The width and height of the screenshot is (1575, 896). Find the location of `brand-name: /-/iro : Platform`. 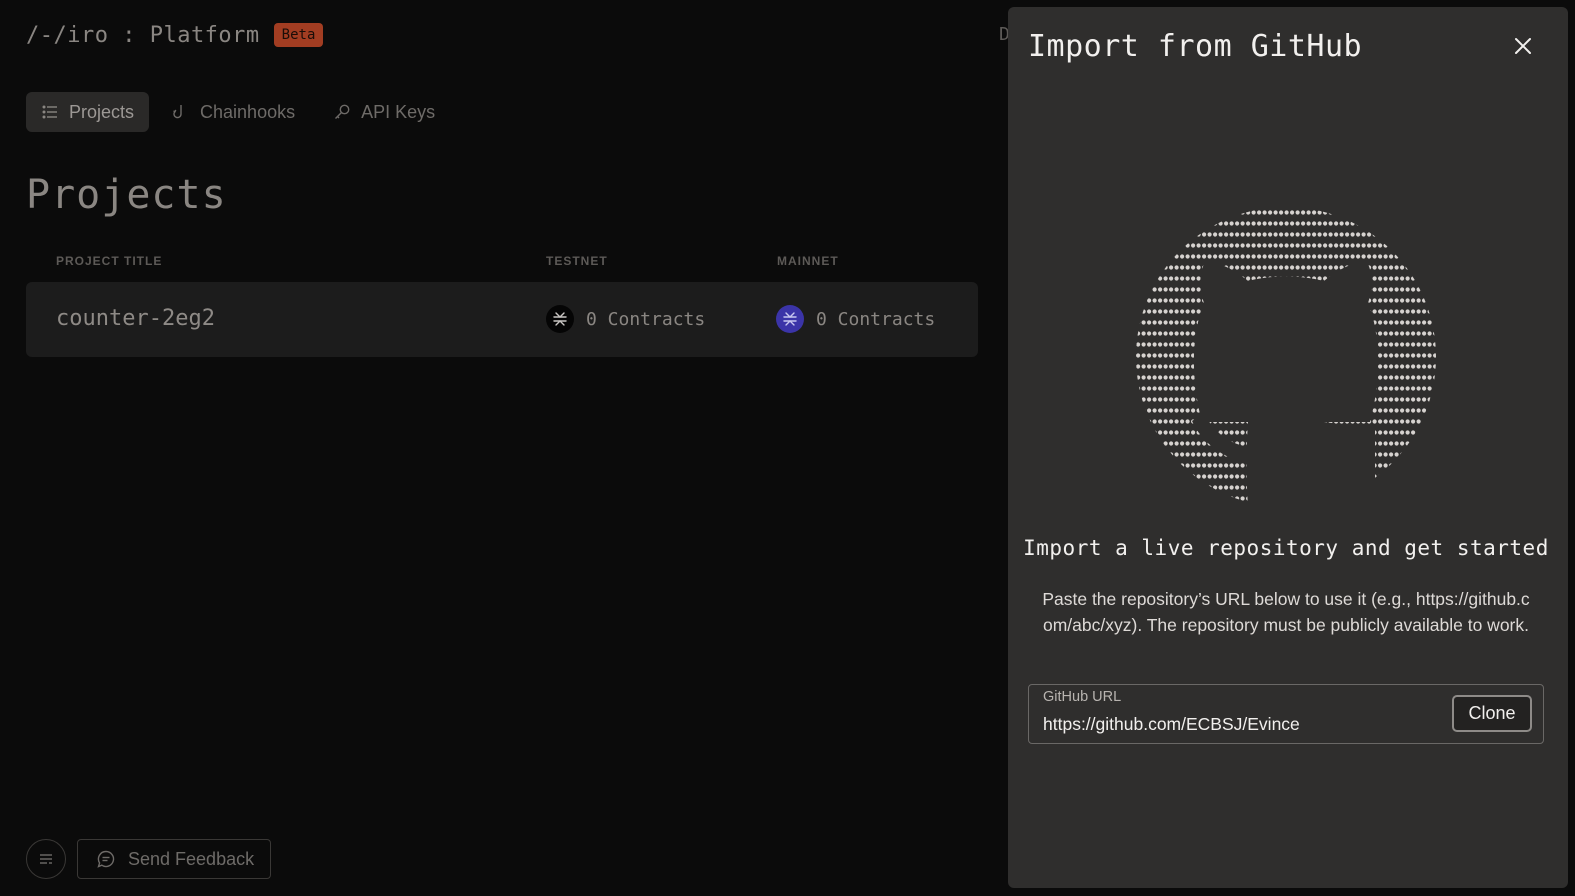

brand-name: /-/iro : Platform is located at coordinates (143, 35).